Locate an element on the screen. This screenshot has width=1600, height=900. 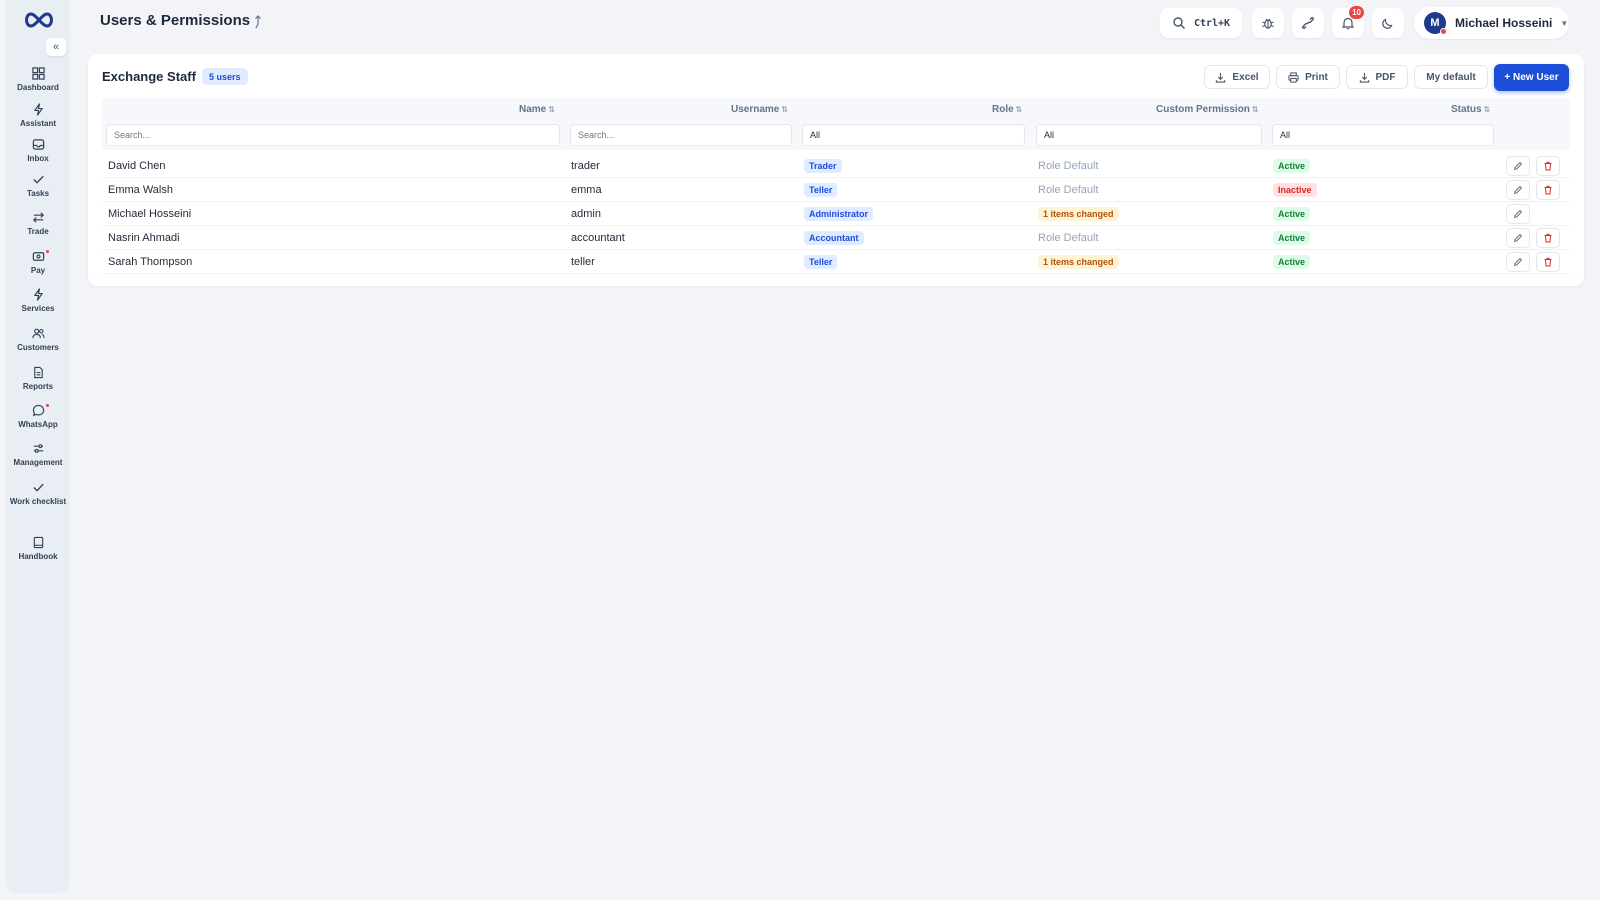
export-excel-button: Excel is located at coordinates (1237, 77).